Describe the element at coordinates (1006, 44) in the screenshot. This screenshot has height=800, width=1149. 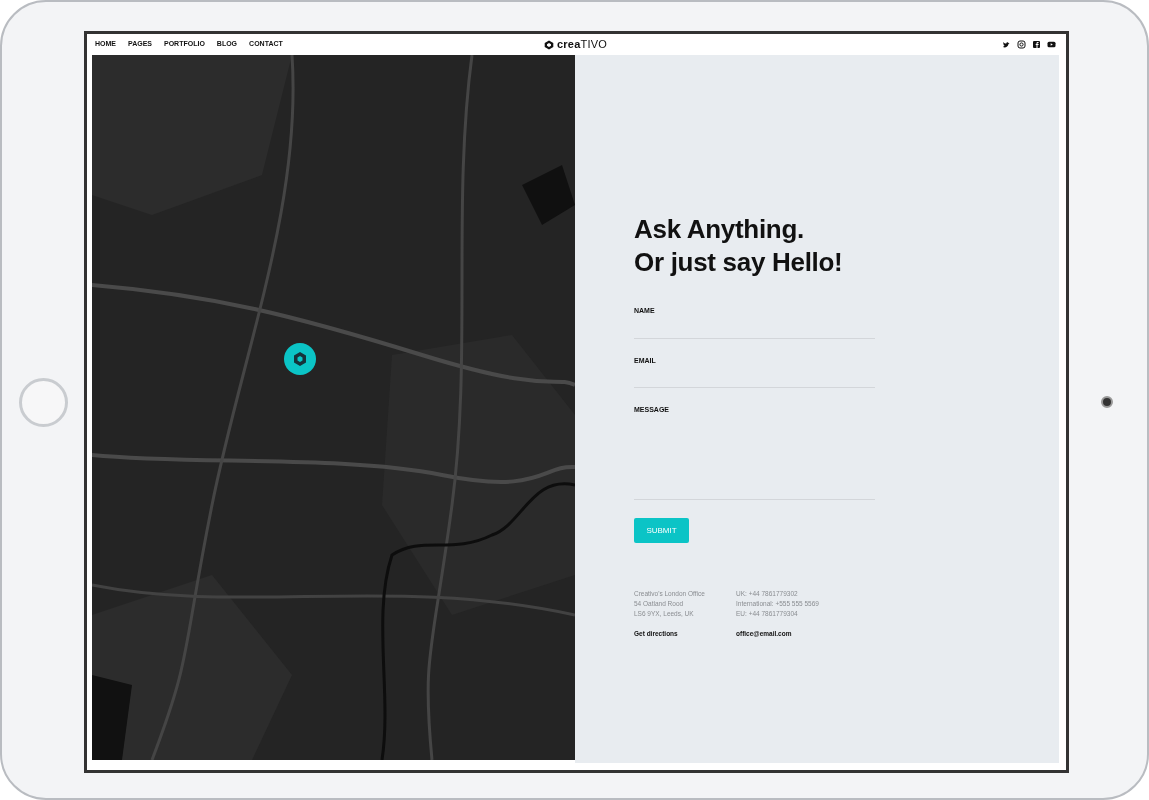
I see `bird-icon` at that location.